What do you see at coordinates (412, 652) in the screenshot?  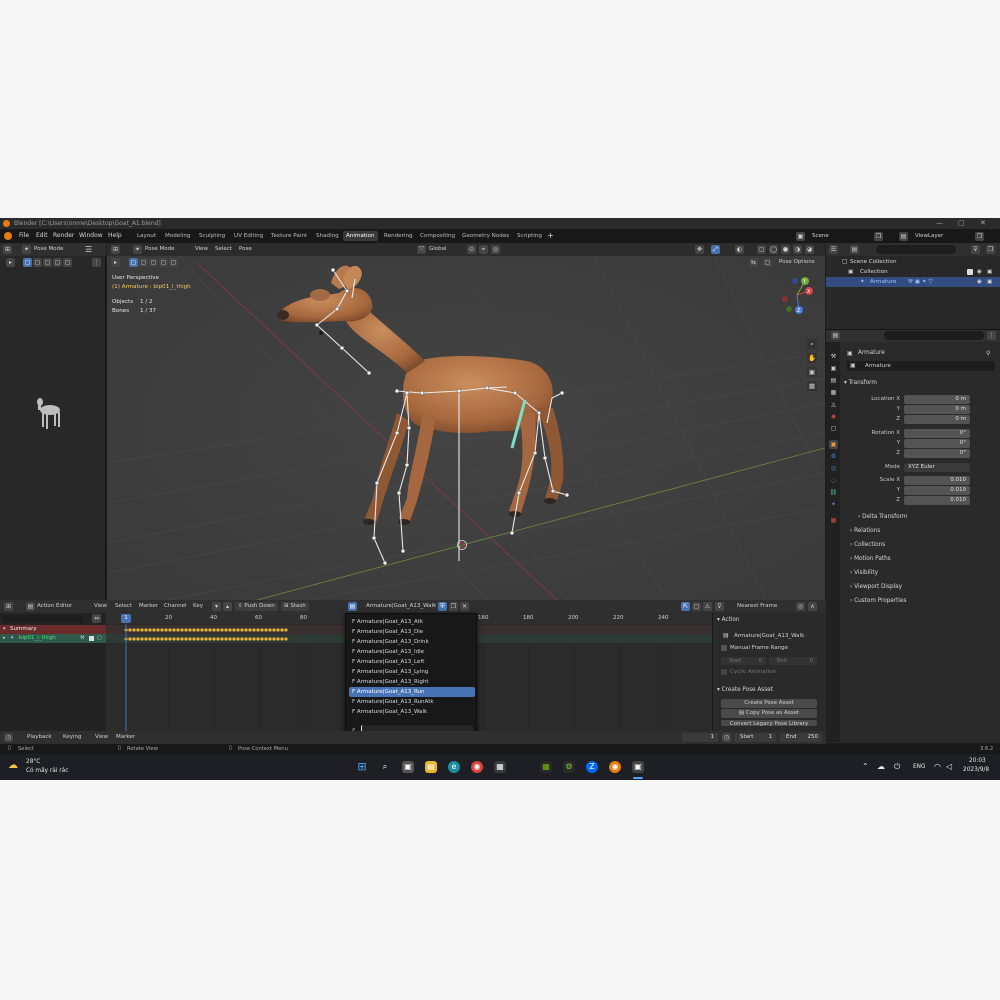 I see `action-option: F Armature|Goat_A13_Idle` at bounding box center [412, 652].